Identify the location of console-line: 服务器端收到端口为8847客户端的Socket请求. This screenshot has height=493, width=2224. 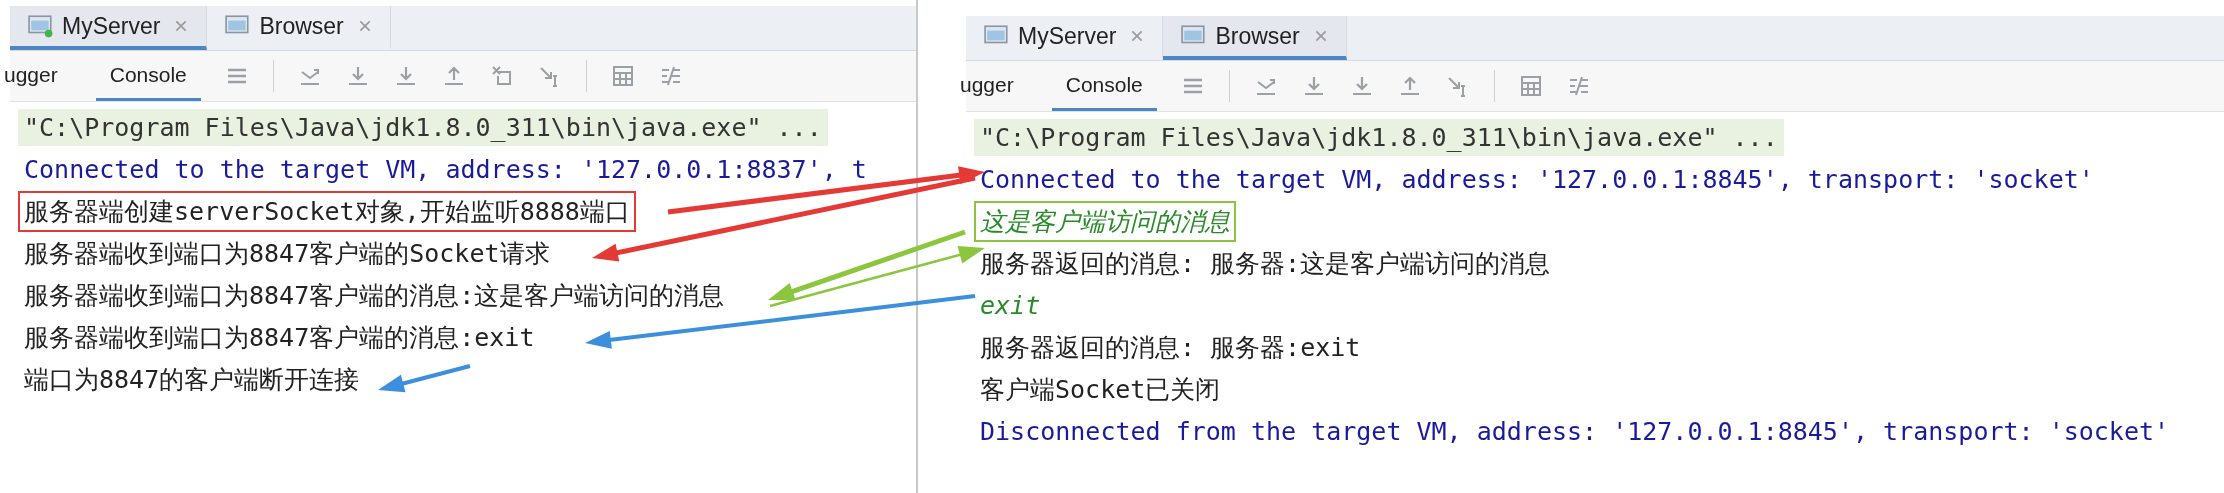
(287, 253).